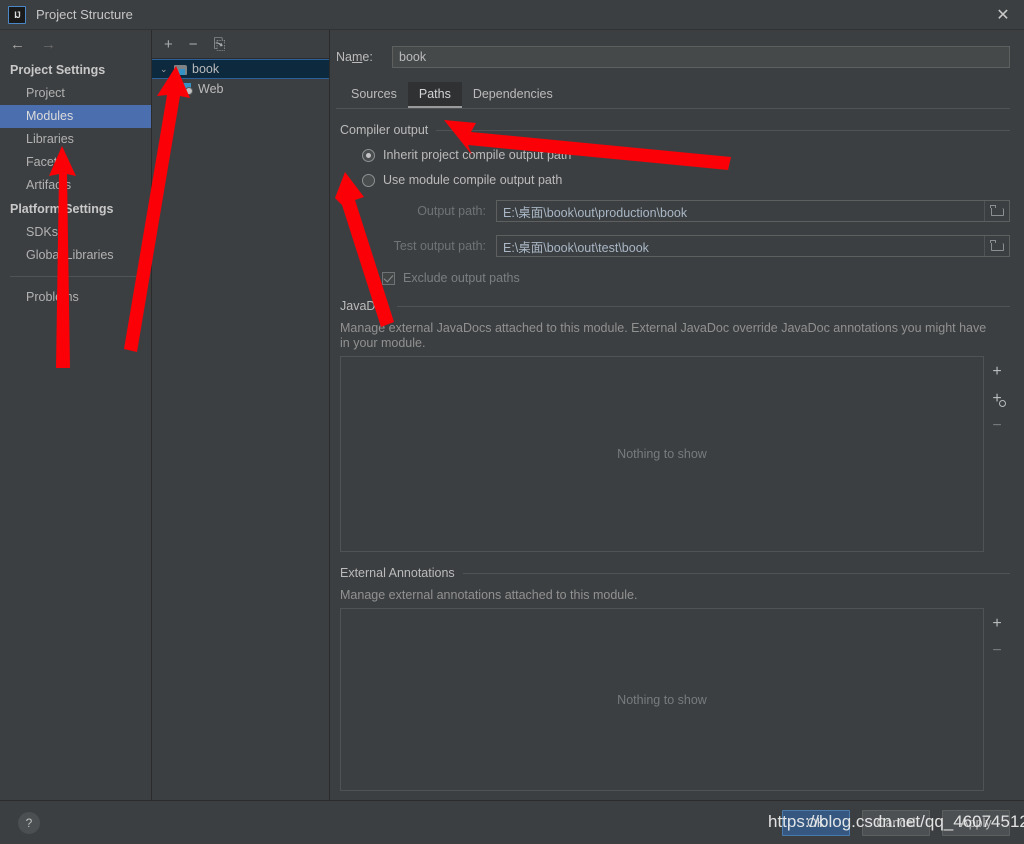  What do you see at coordinates (180, 69) in the screenshot?
I see `module-icon` at bounding box center [180, 69].